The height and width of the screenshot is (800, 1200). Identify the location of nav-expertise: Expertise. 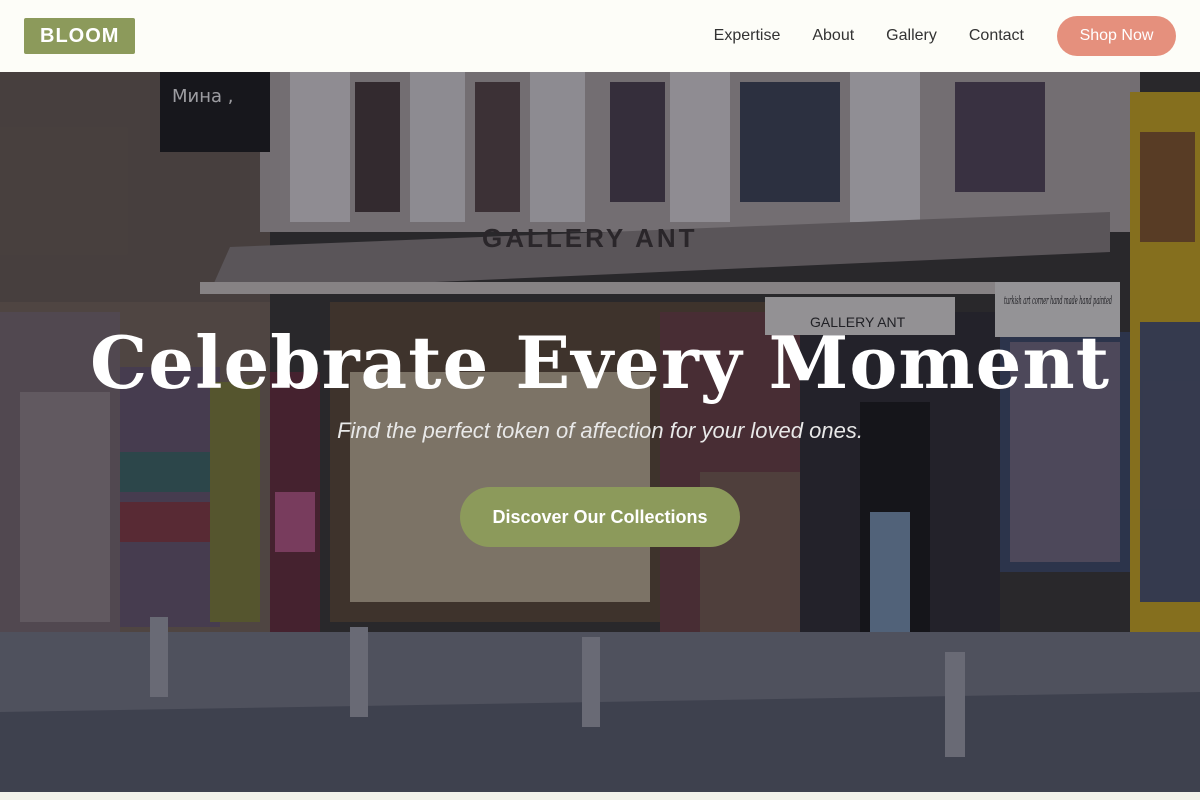
(747, 36).